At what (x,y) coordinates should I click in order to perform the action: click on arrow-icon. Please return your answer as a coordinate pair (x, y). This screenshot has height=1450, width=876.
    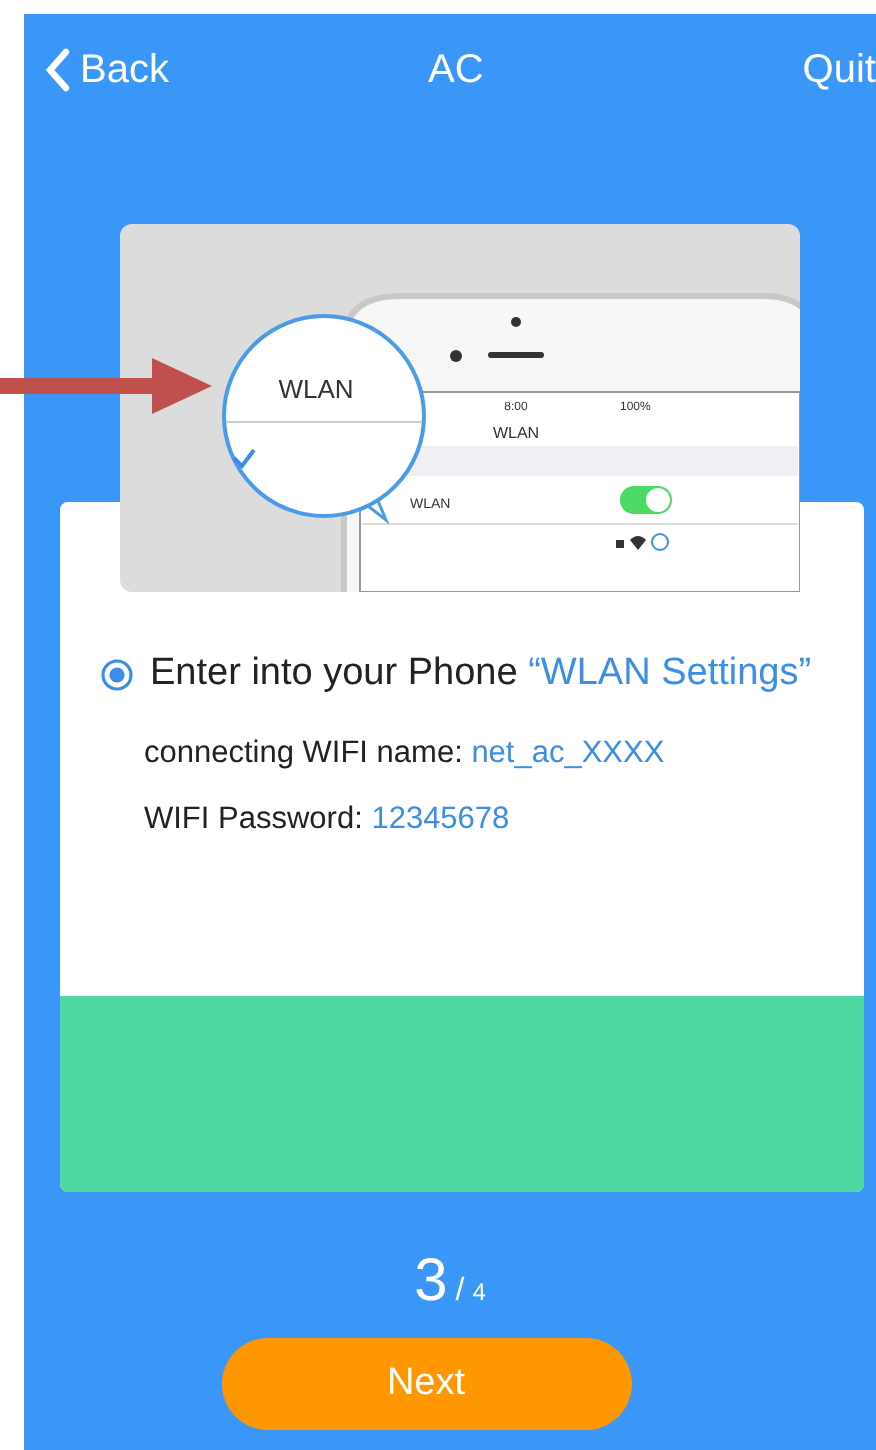
    Looking at the image, I should click on (106, 386).